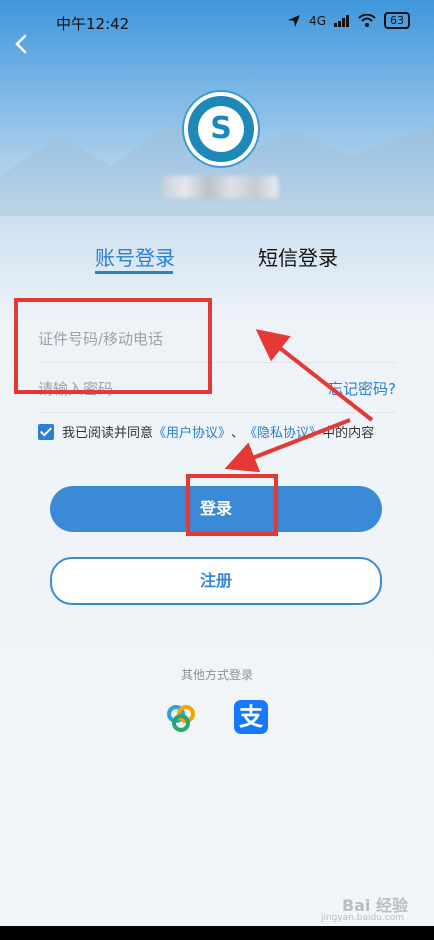 The width and height of the screenshot is (434, 940). I want to click on watermark-url: jingyan.baidu.com, so click(362, 918).